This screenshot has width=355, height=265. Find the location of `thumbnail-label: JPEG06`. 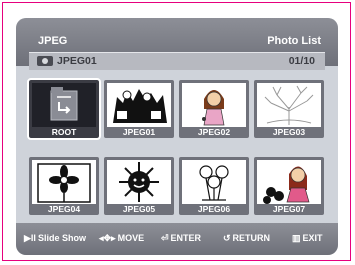

thumbnail-label: JPEG06 is located at coordinates (214, 209).